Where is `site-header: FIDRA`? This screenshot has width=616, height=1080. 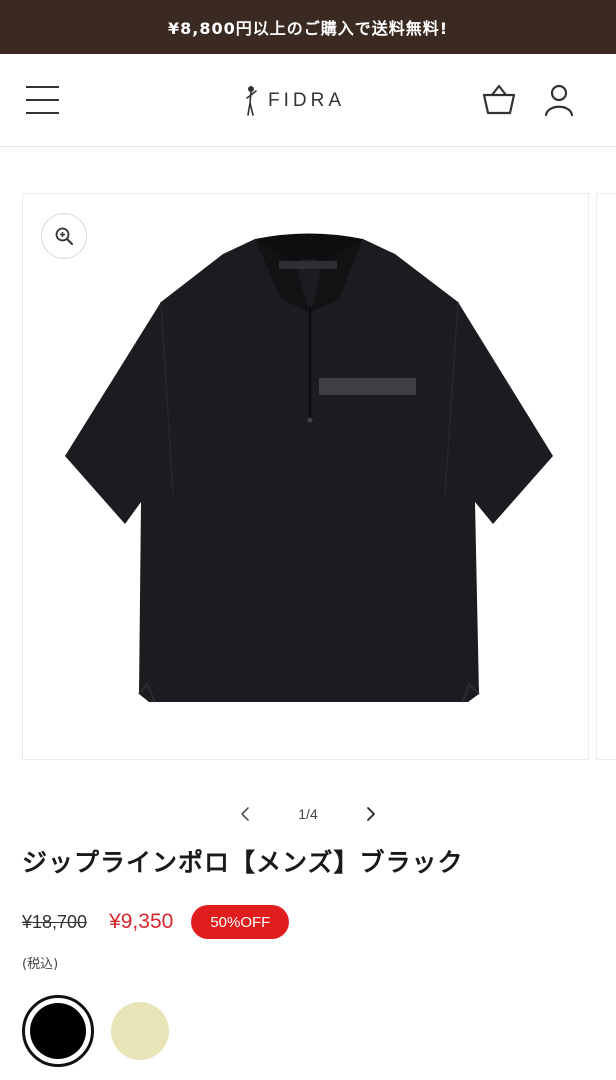 site-header: FIDRA is located at coordinates (308, 100).